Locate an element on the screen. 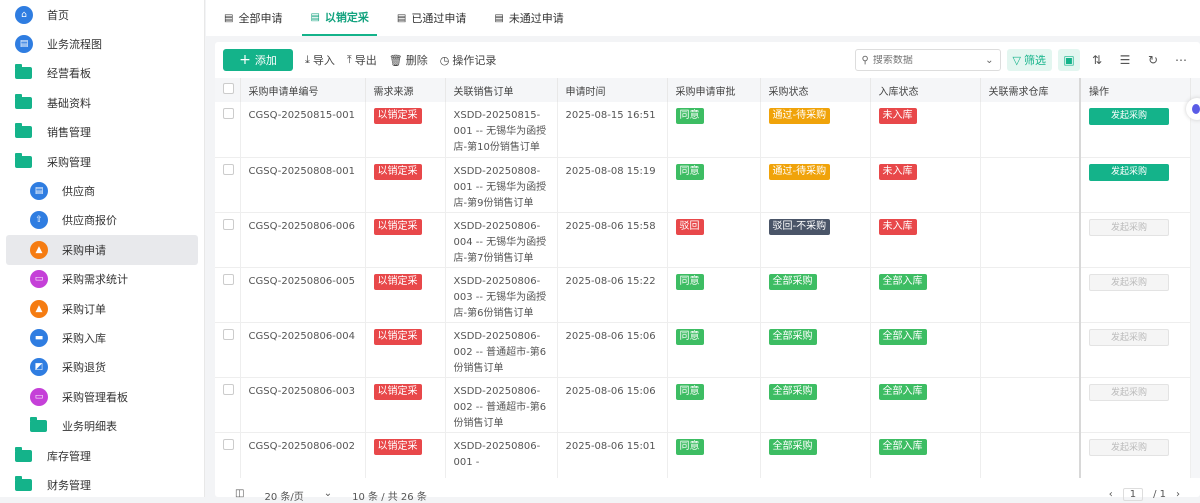 Image resolution: width=1200 pixels, height=503 pixels. request-time-cell: 2025-08-06 15:01 is located at coordinates (612, 455).